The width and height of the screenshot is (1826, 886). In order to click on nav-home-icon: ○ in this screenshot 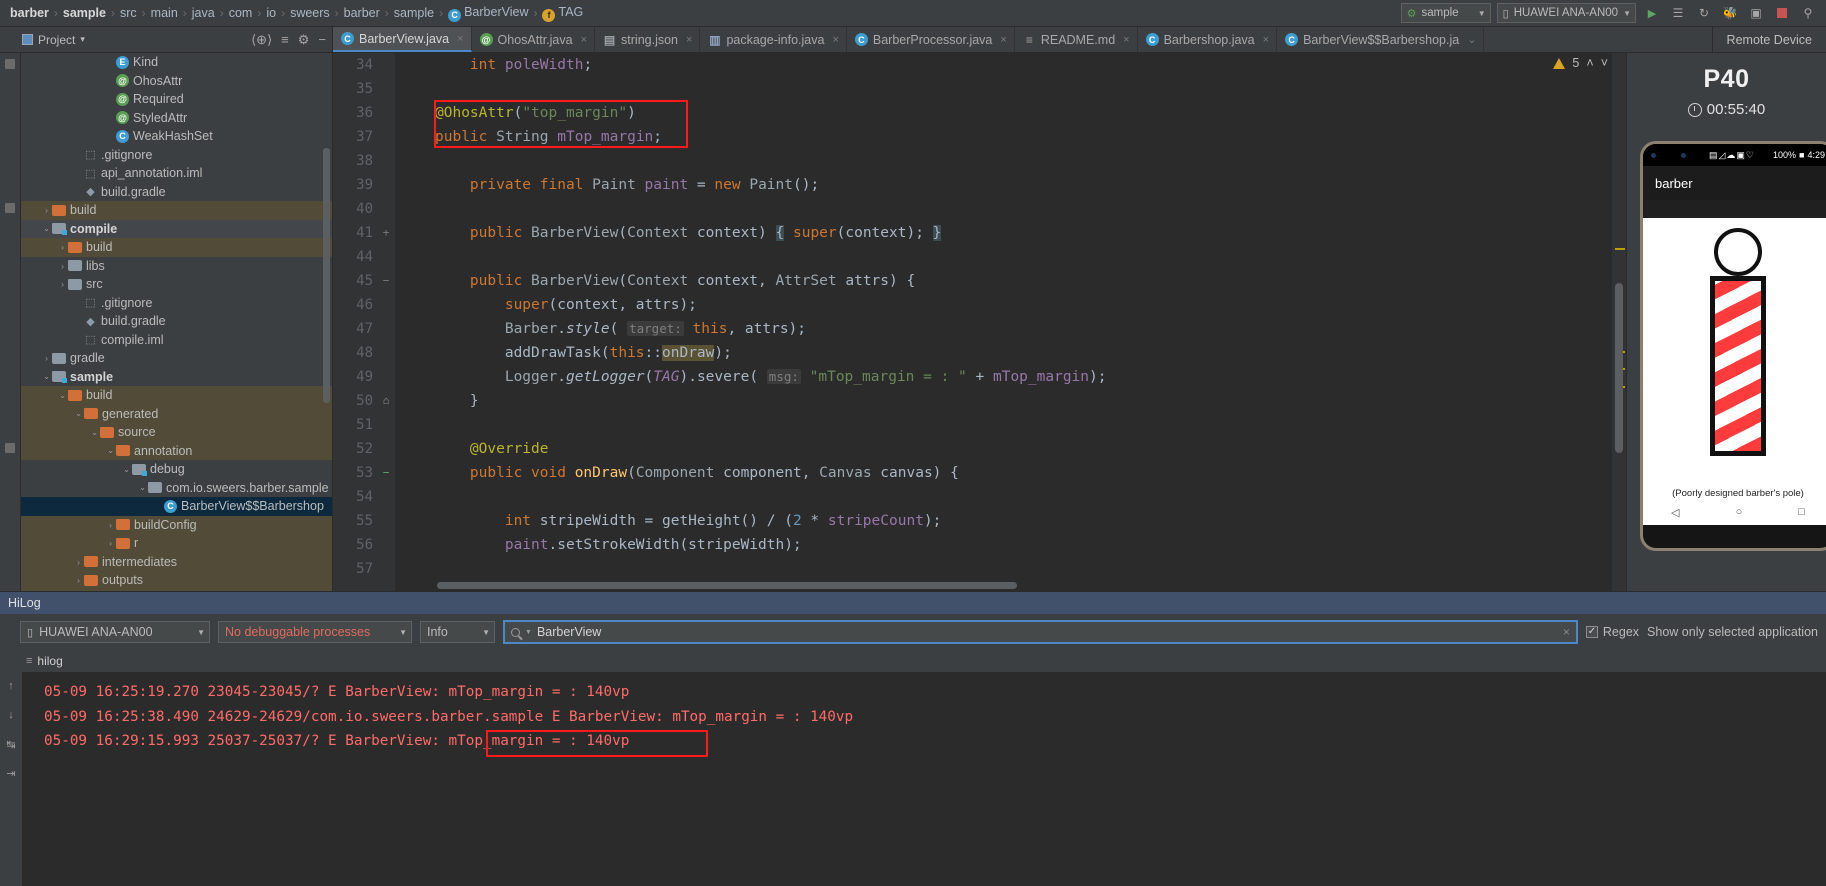, I will do `click(1739, 512)`.